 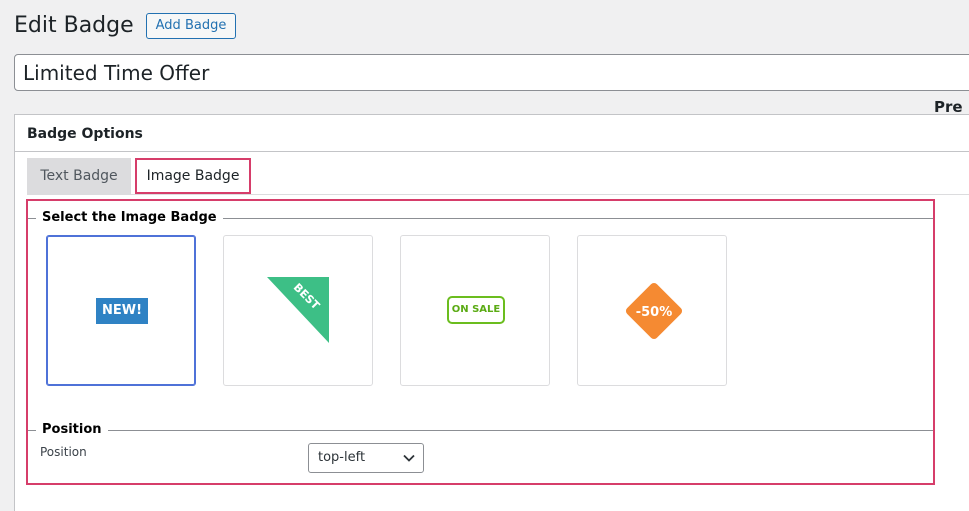 What do you see at coordinates (492, 133) in the screenshot?
I see `badge-options-heading: Badge Options` at bounding box center [492, 133].